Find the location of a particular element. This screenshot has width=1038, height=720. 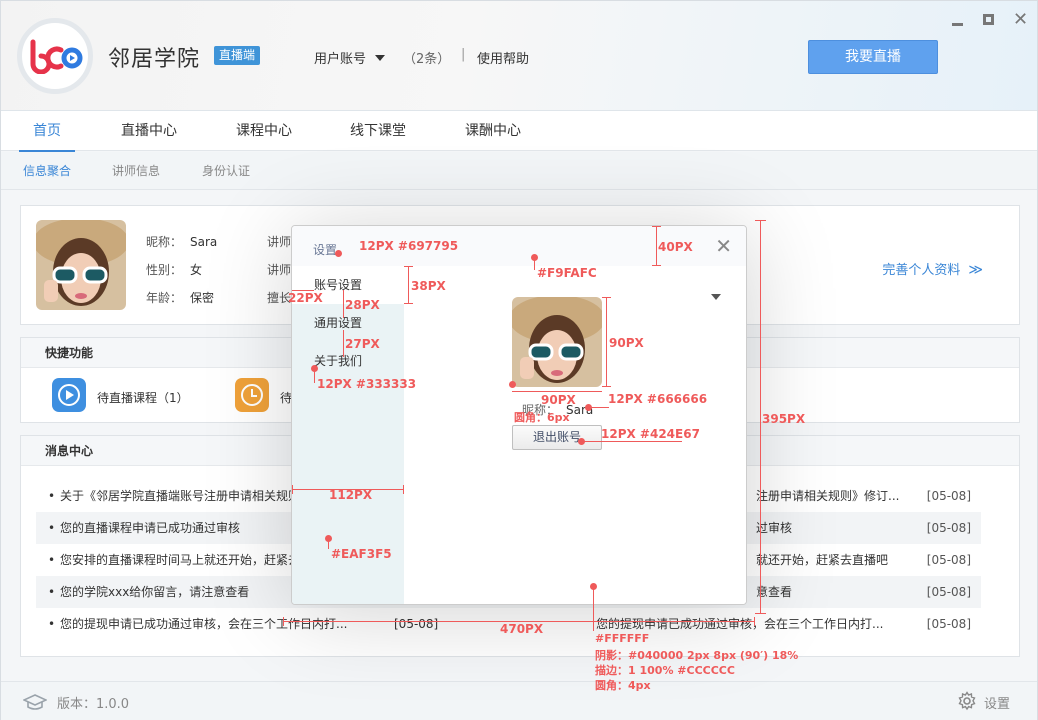

annotation-avatar-height: 90PX is located at coordinates (626, 343).